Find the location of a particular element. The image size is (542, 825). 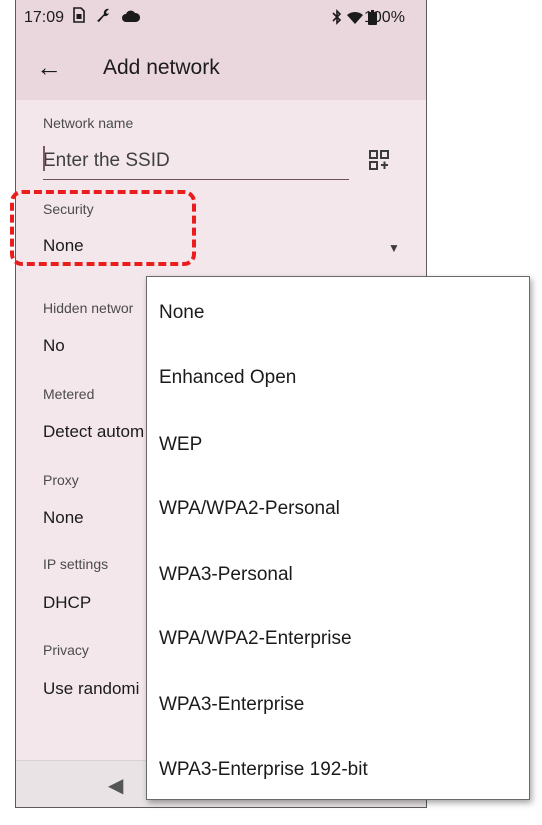

menu-item-enhanced-open: Enhanced Open is located at coordinates (227, 378).